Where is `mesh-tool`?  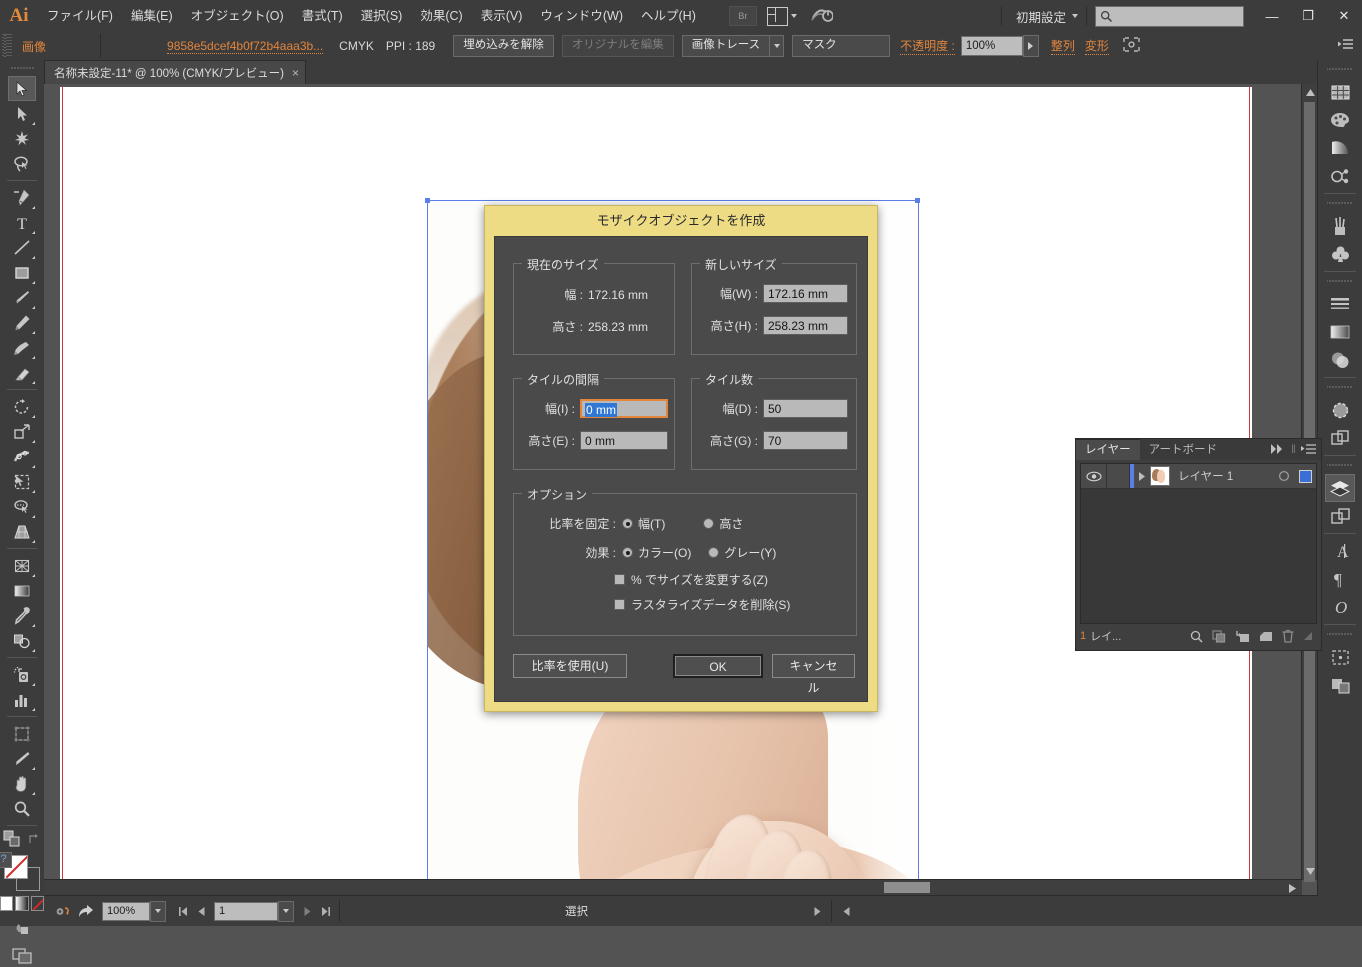 mesh-tool is located at coordinates (22, 565).